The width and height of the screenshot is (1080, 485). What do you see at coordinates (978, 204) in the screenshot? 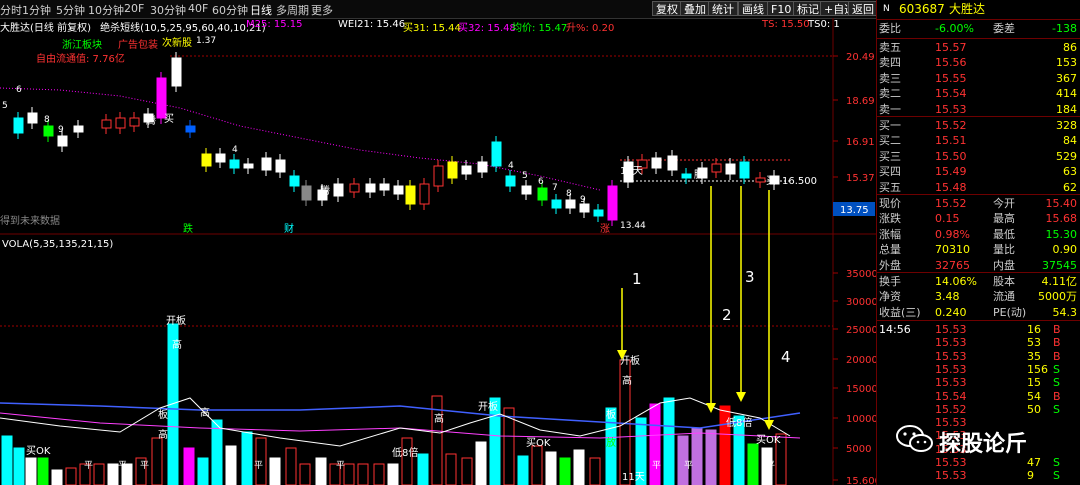
I see `stat-row: 现价 15.52 今开 15.40` at bounding box center [978, 204].